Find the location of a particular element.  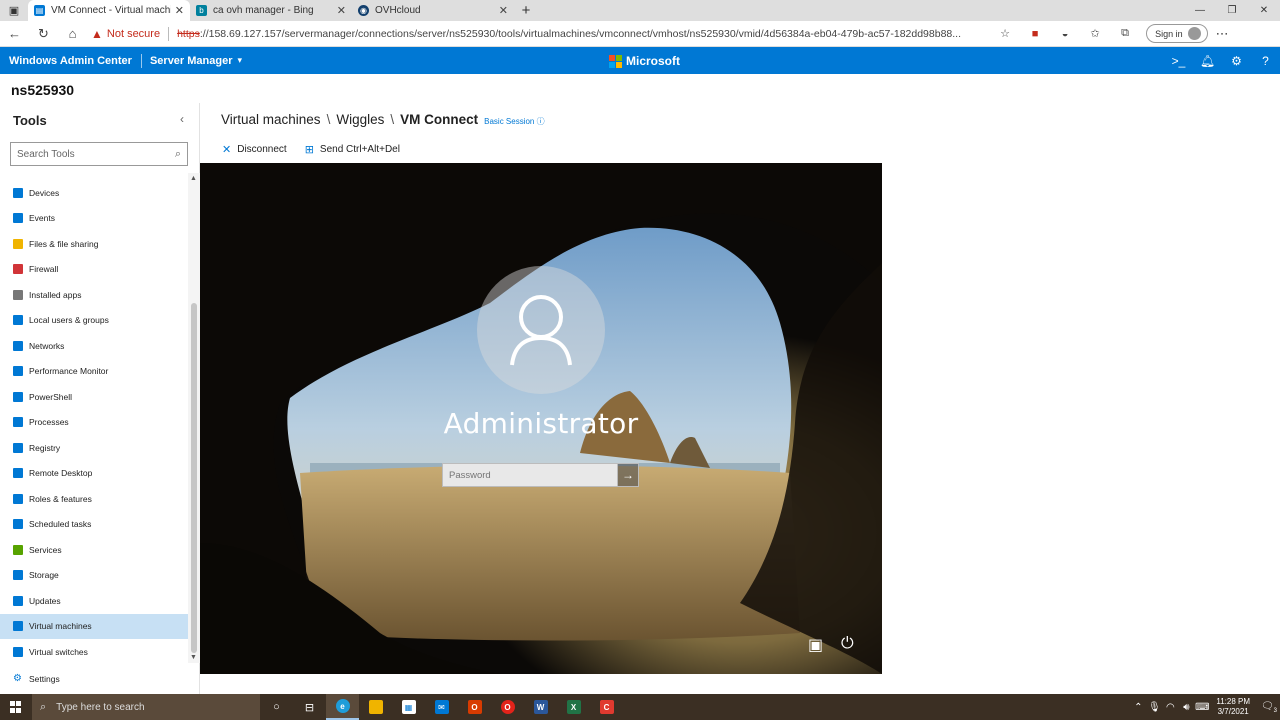

microsoft-logo: Microsoft is located at coordinates (644, 61).